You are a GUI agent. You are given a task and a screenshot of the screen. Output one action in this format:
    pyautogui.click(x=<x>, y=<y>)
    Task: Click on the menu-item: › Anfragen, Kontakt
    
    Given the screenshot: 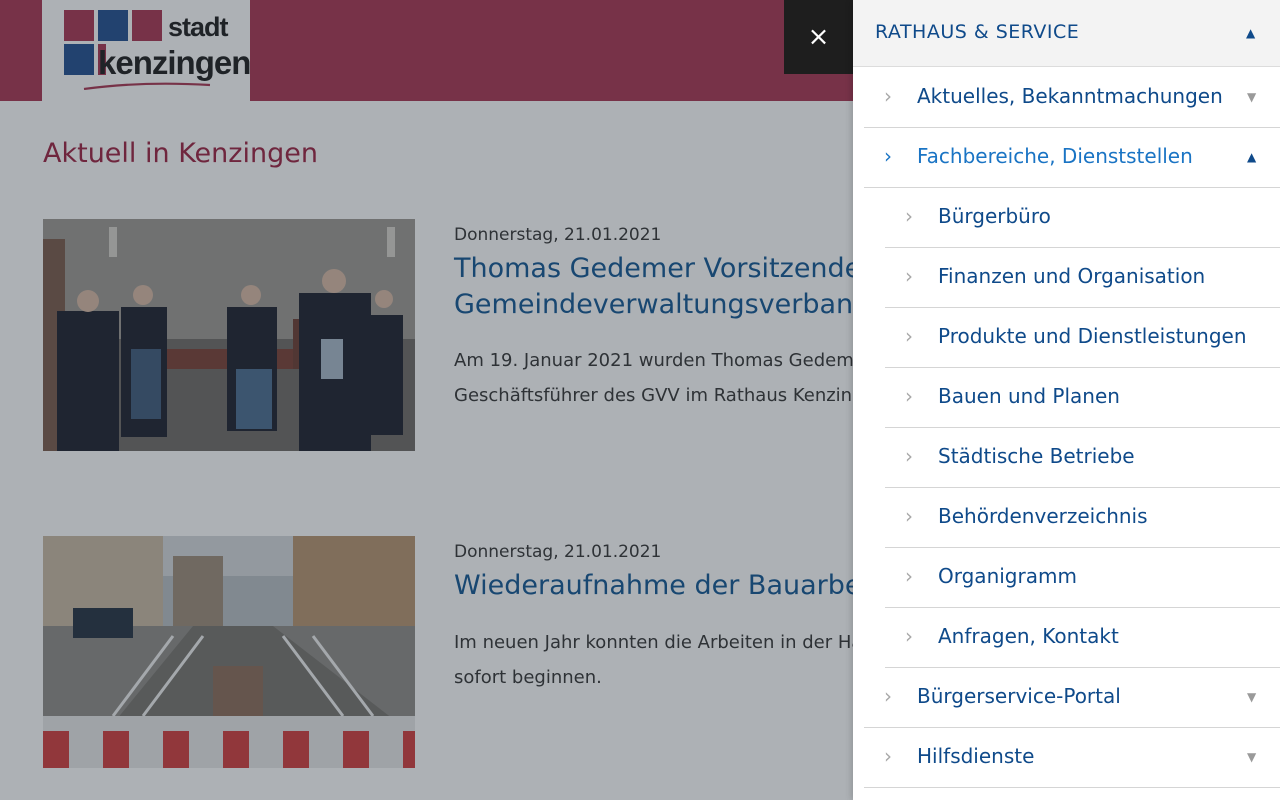 What is the action you would take?
    pyautogui.click(x=1082, y=638)
    